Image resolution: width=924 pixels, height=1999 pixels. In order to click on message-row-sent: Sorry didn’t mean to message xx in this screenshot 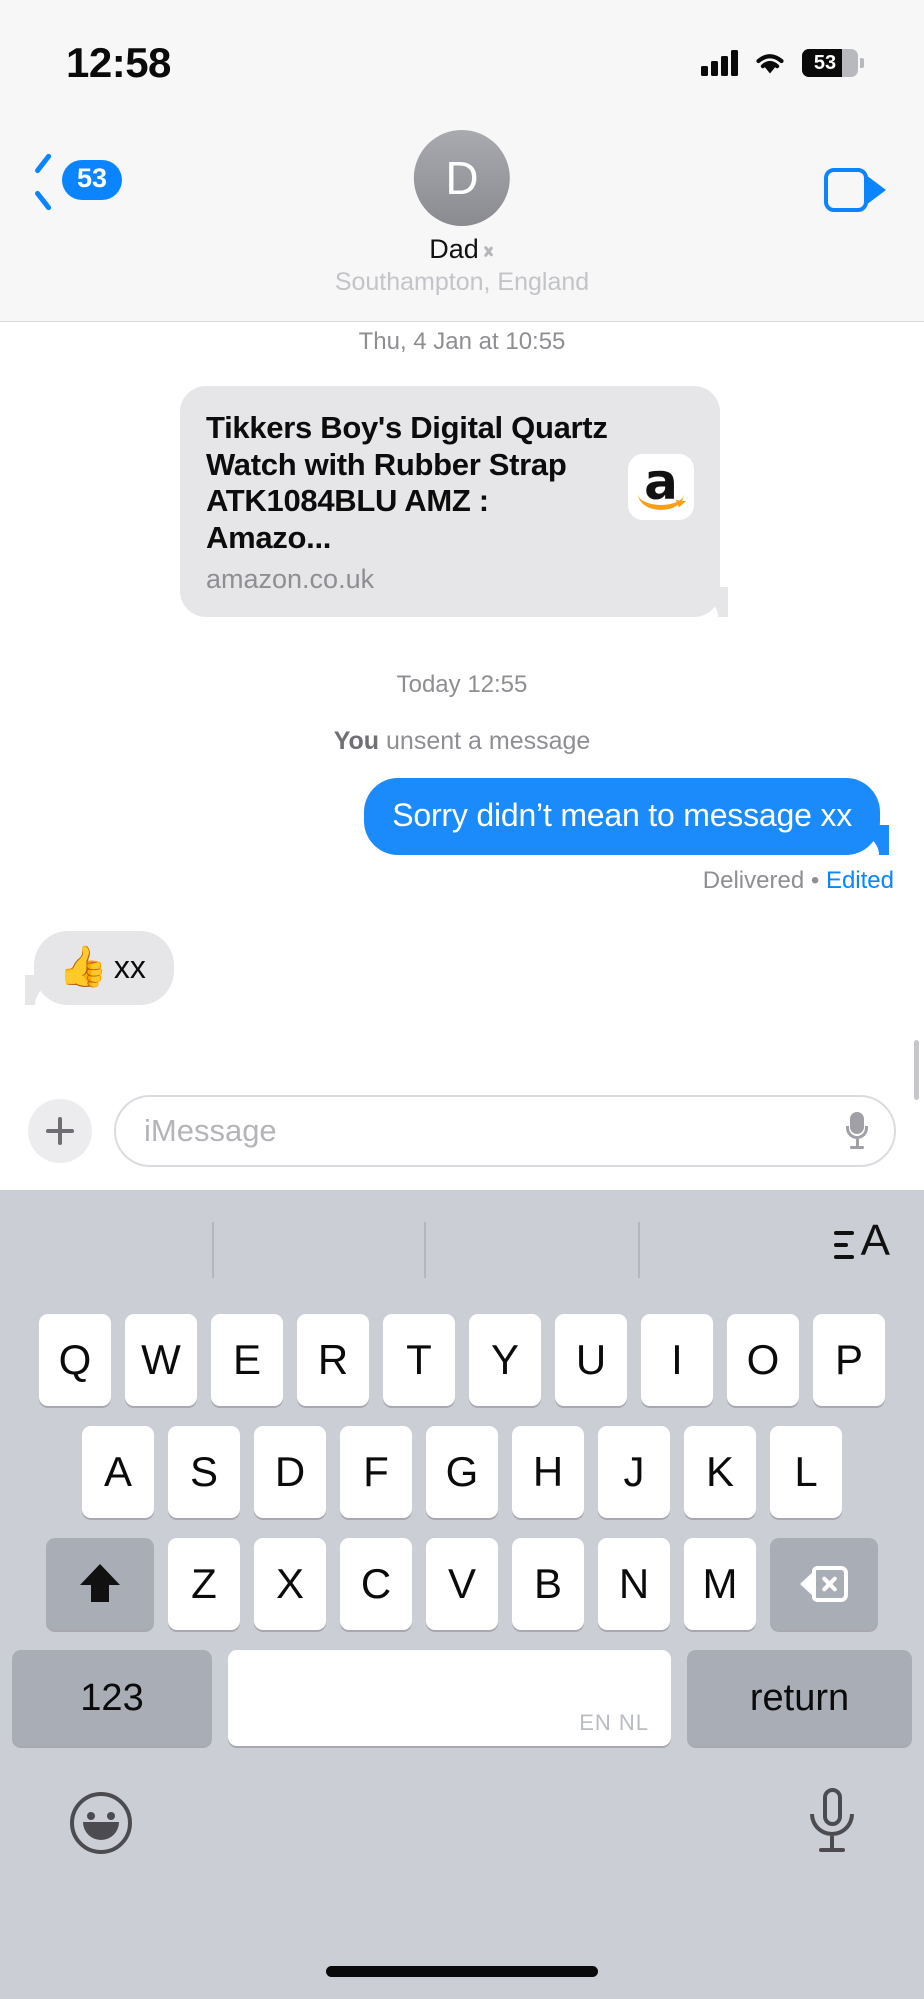, I will do `click(462, 806)`.